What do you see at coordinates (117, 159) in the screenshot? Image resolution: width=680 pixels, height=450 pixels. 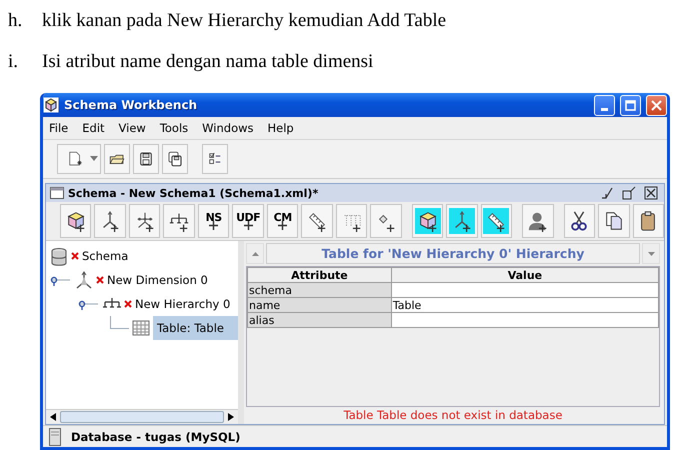 I see `open-button` at bounding box center [117, 159].